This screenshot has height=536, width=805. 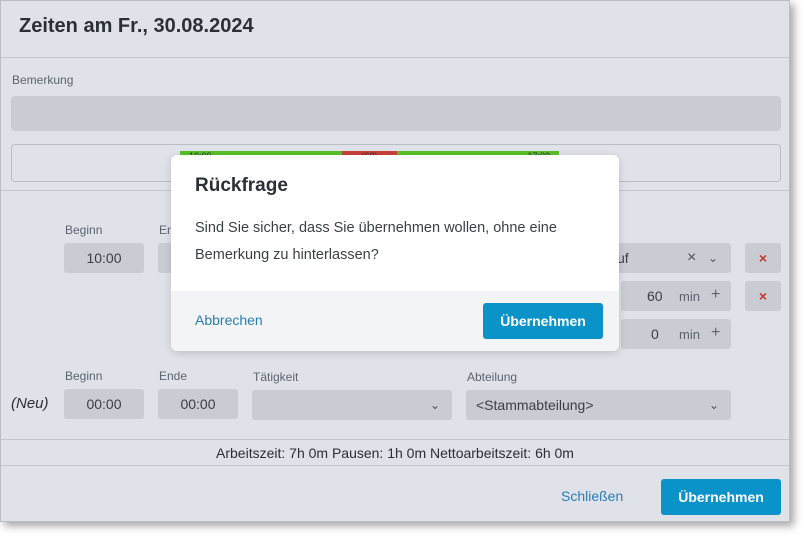 I want to click on footer-divider, so click(x=395, y=465).